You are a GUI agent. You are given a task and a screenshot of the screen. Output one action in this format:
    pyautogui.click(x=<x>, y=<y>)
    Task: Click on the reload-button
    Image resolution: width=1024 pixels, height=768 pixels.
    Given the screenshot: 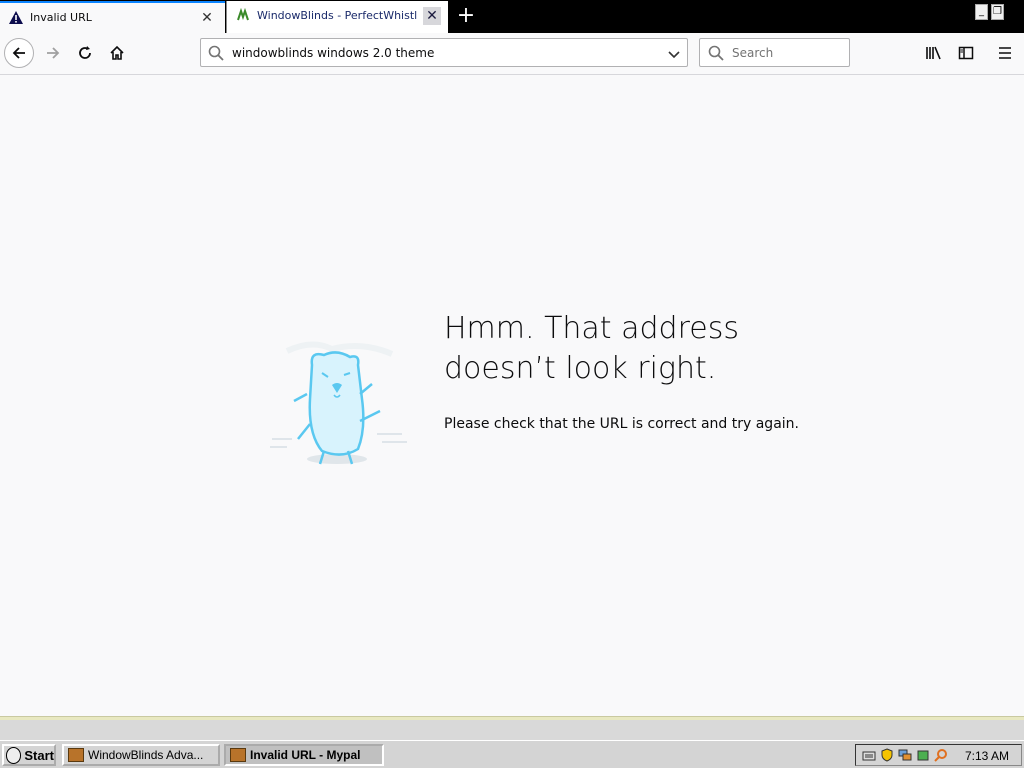 What is the action you would take?
    pyautogui.click(x=85, y=53)
    